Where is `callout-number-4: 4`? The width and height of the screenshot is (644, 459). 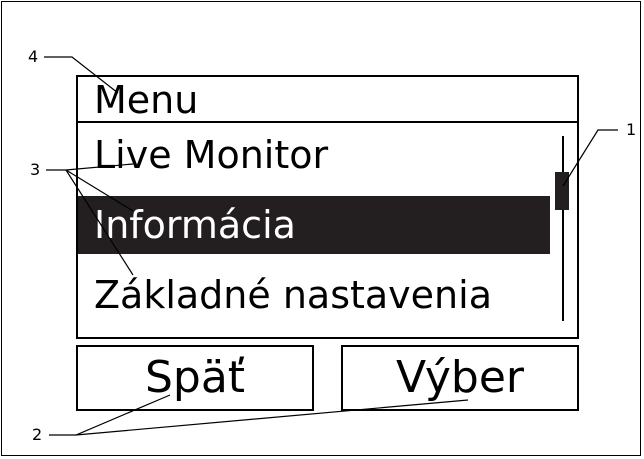
callout-number-4: 4 is located at coordinates (33, 56).